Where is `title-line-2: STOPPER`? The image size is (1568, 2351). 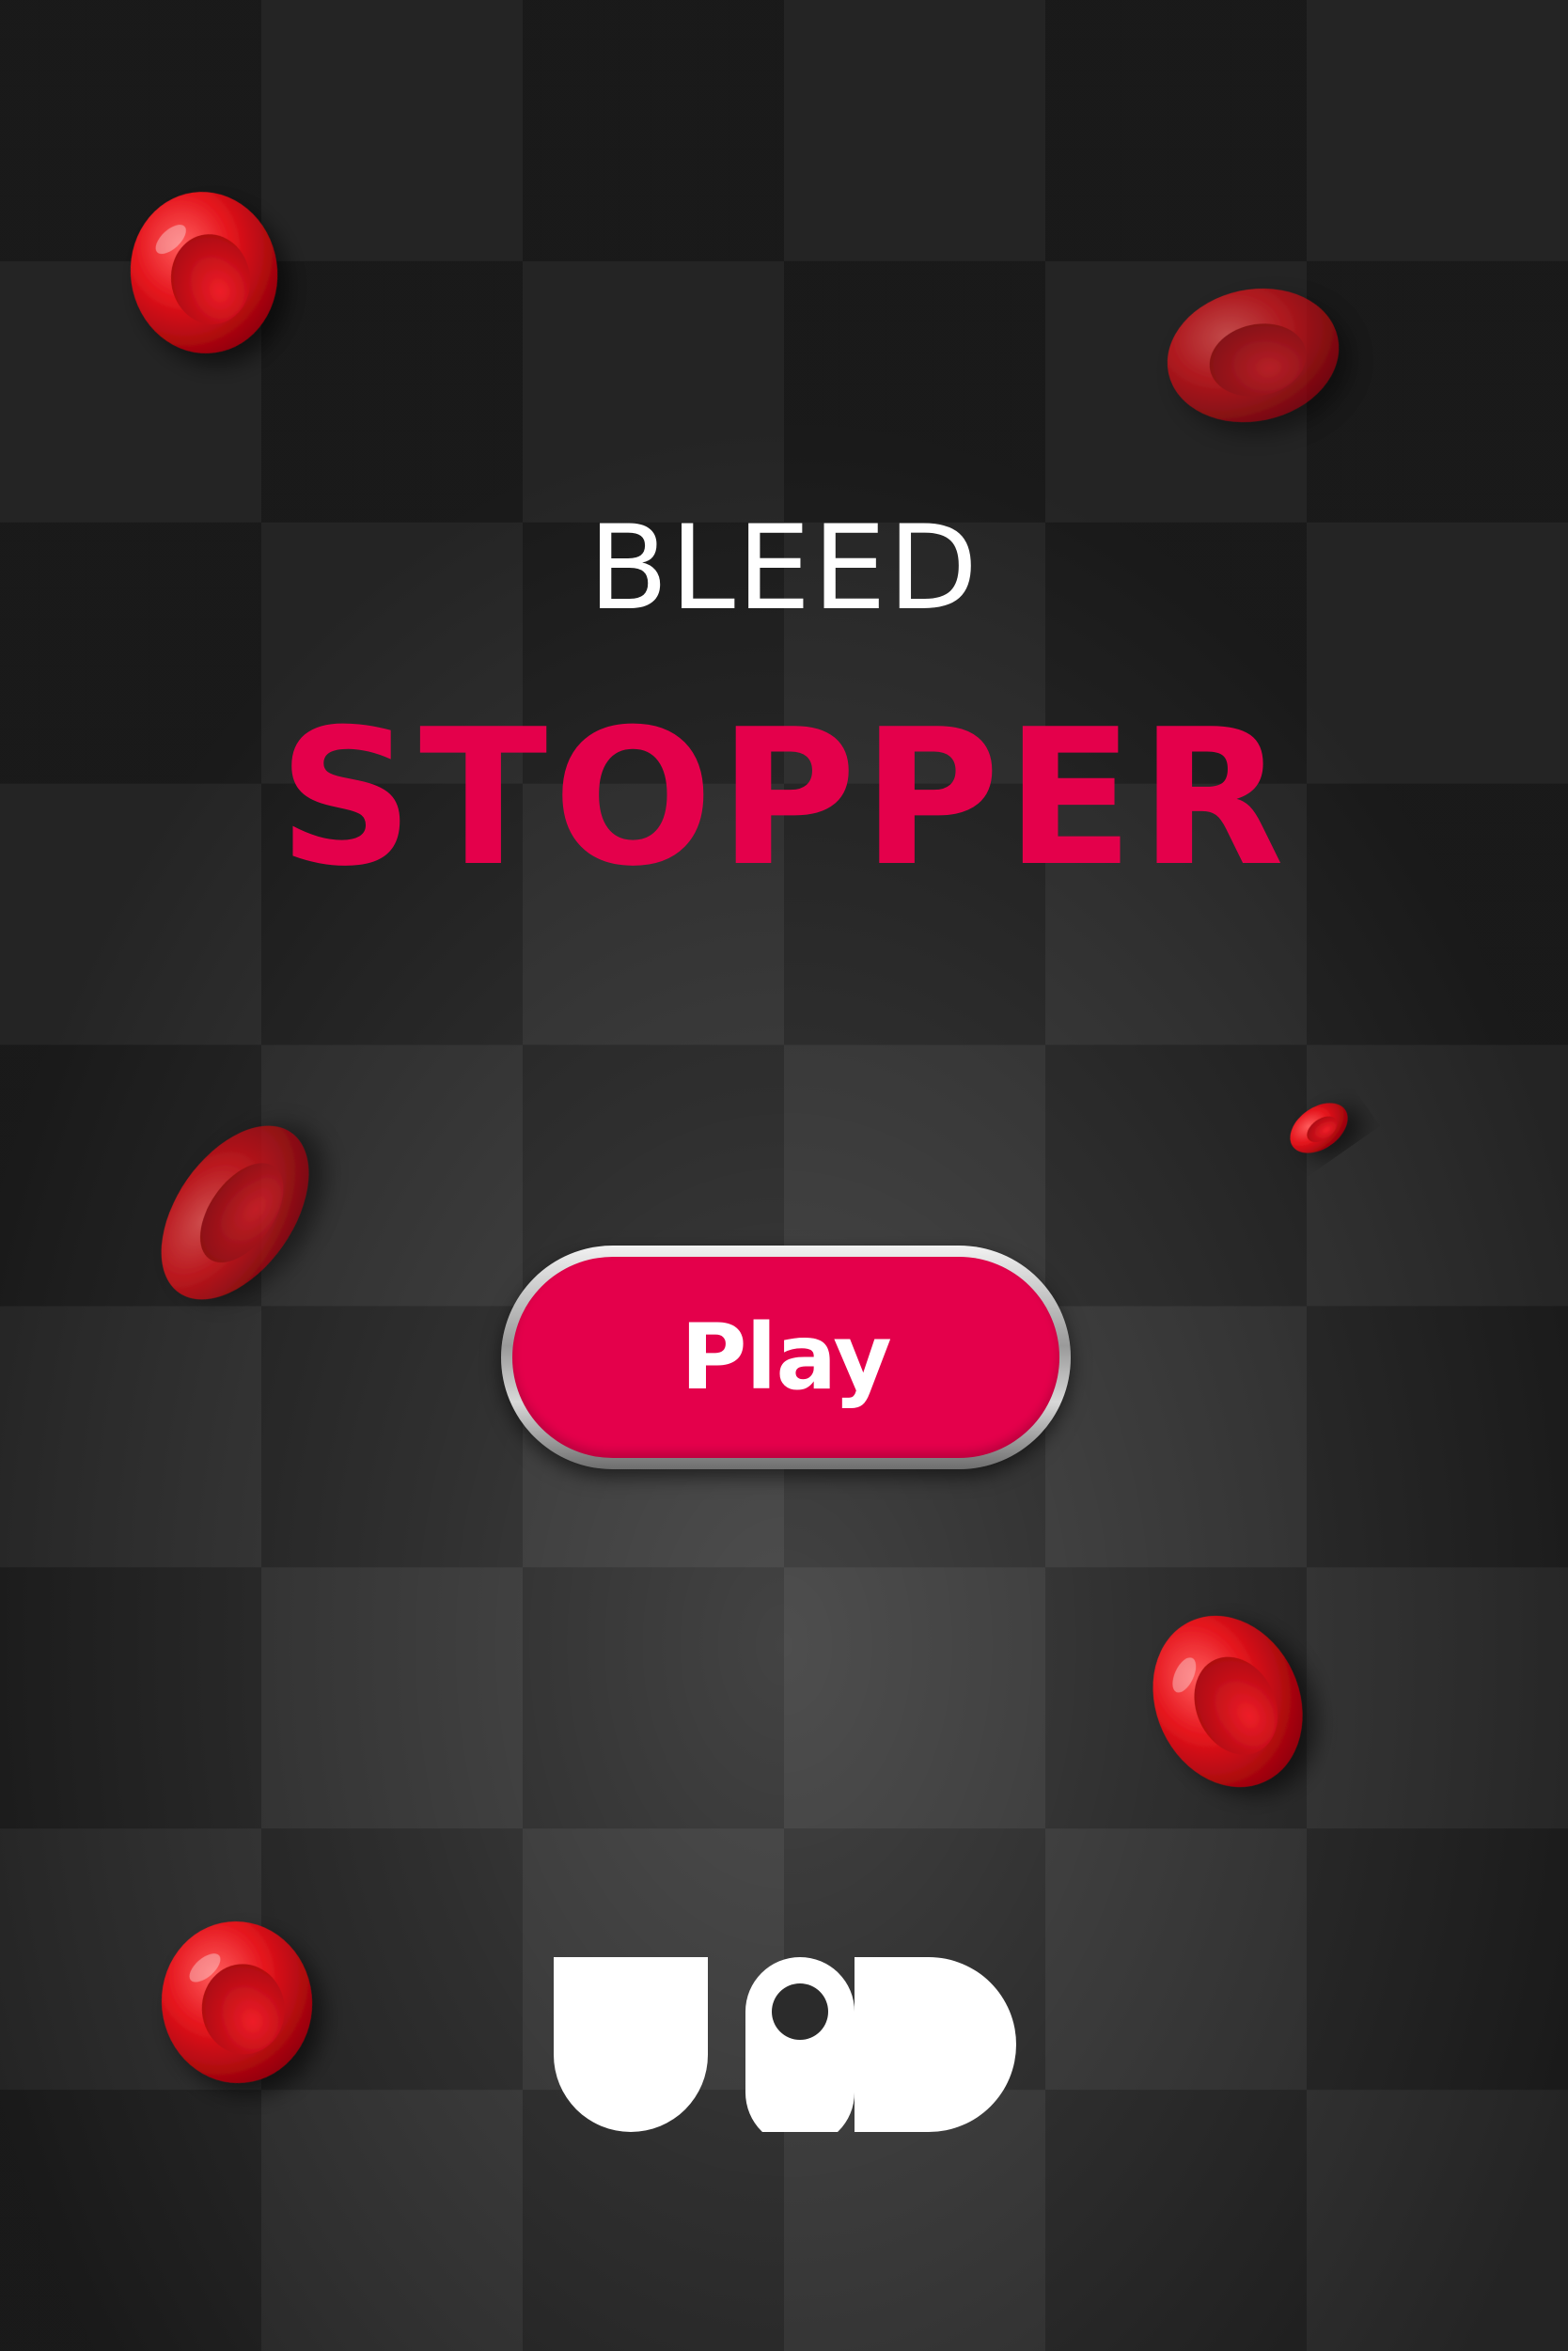
title-line-2: STOPPER is located at coordinates (784, 798).